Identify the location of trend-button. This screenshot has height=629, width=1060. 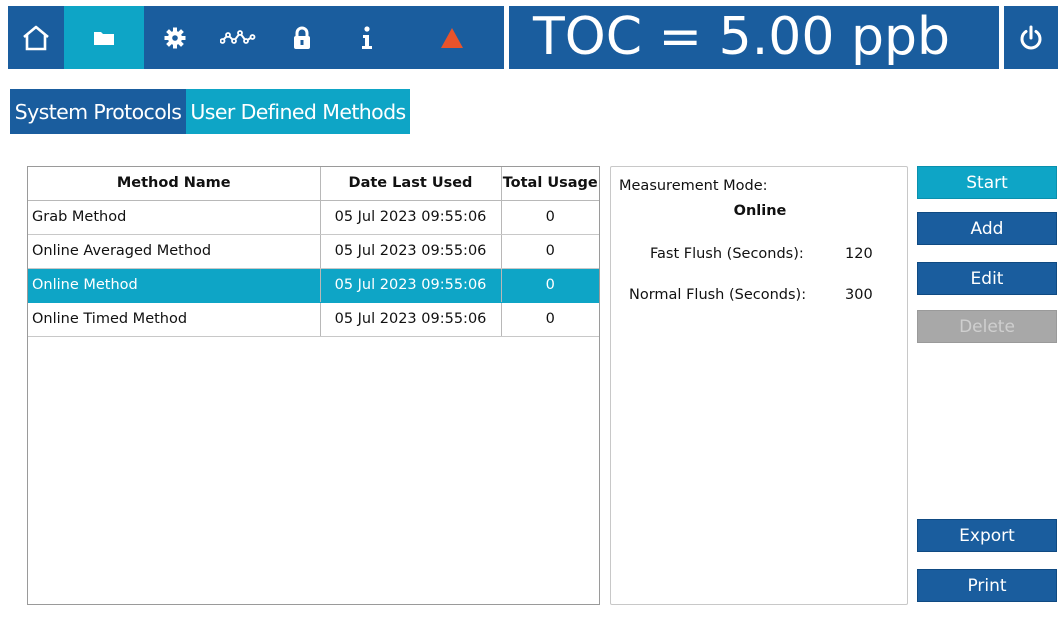
(238, 37).